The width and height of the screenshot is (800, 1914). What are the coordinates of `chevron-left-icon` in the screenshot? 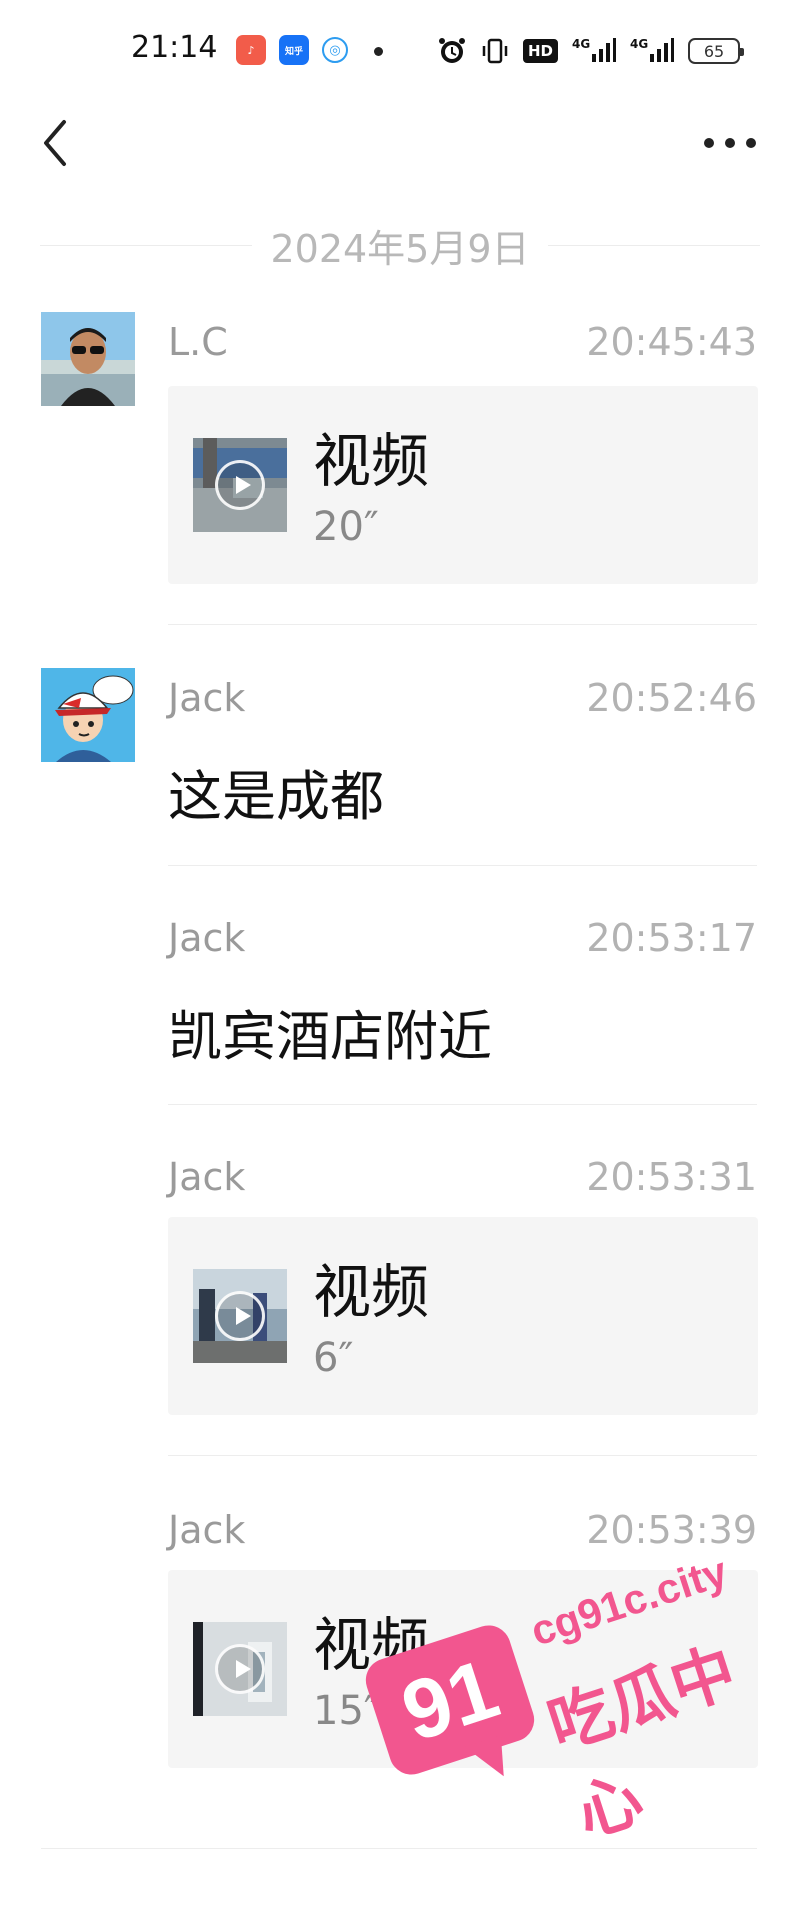 It's located at (55, 143).